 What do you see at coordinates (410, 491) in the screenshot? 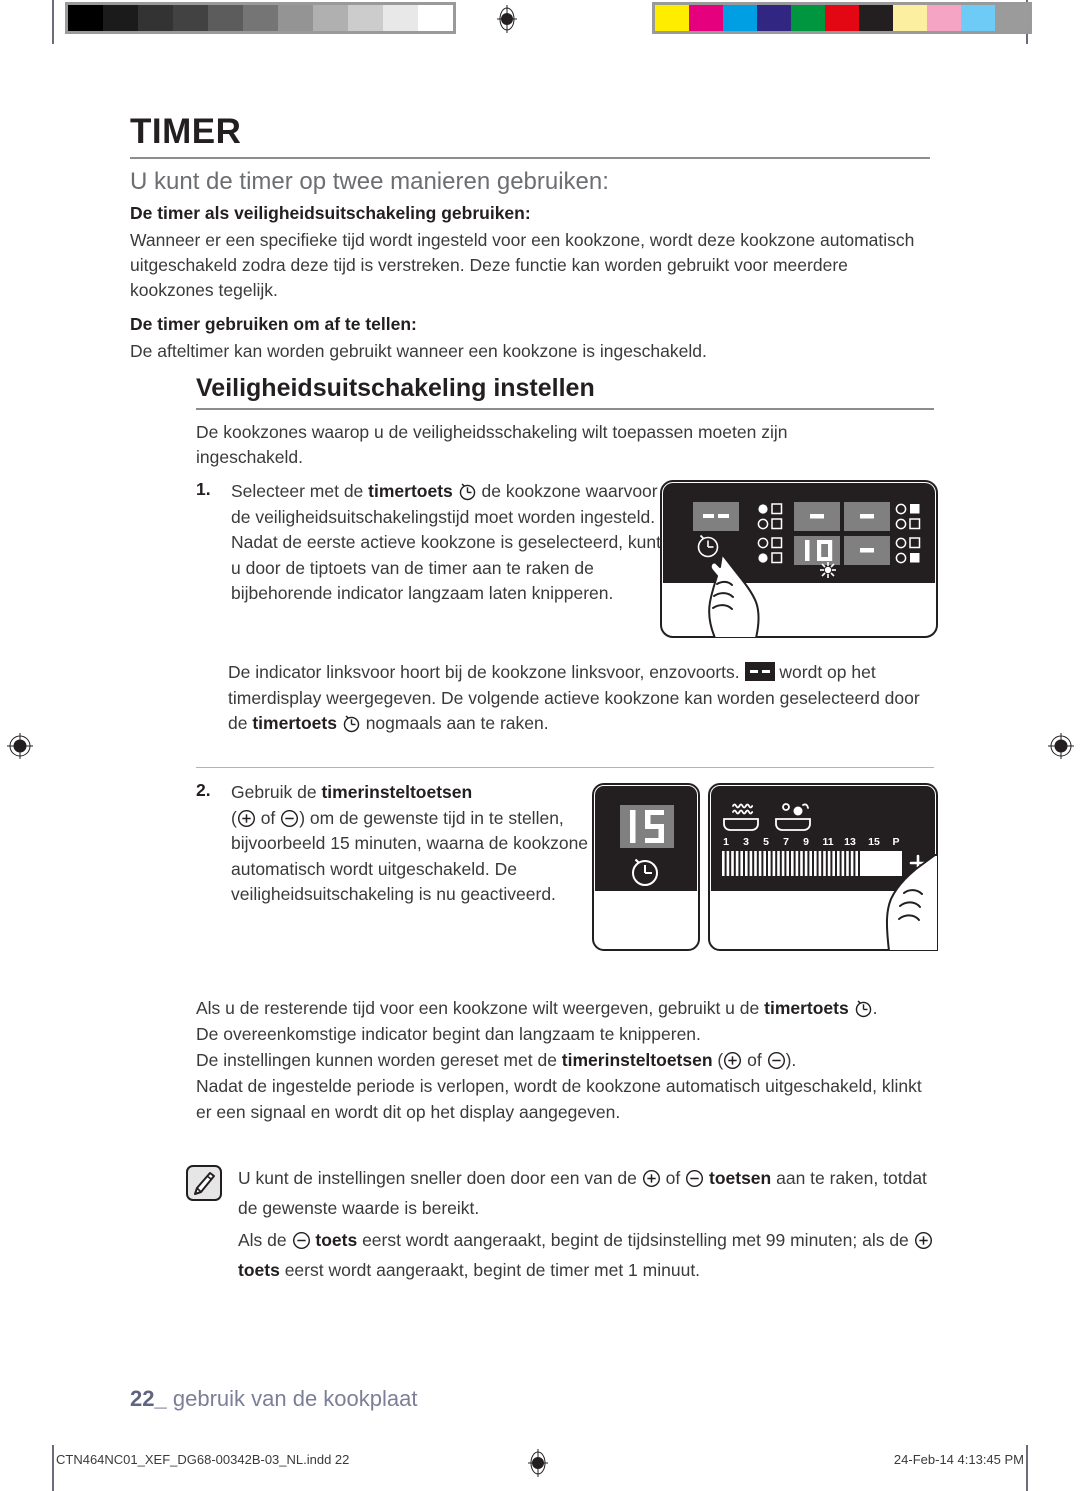
I see `step-1-bold-timertoets: timertoets` at bounding box center [410, 491].